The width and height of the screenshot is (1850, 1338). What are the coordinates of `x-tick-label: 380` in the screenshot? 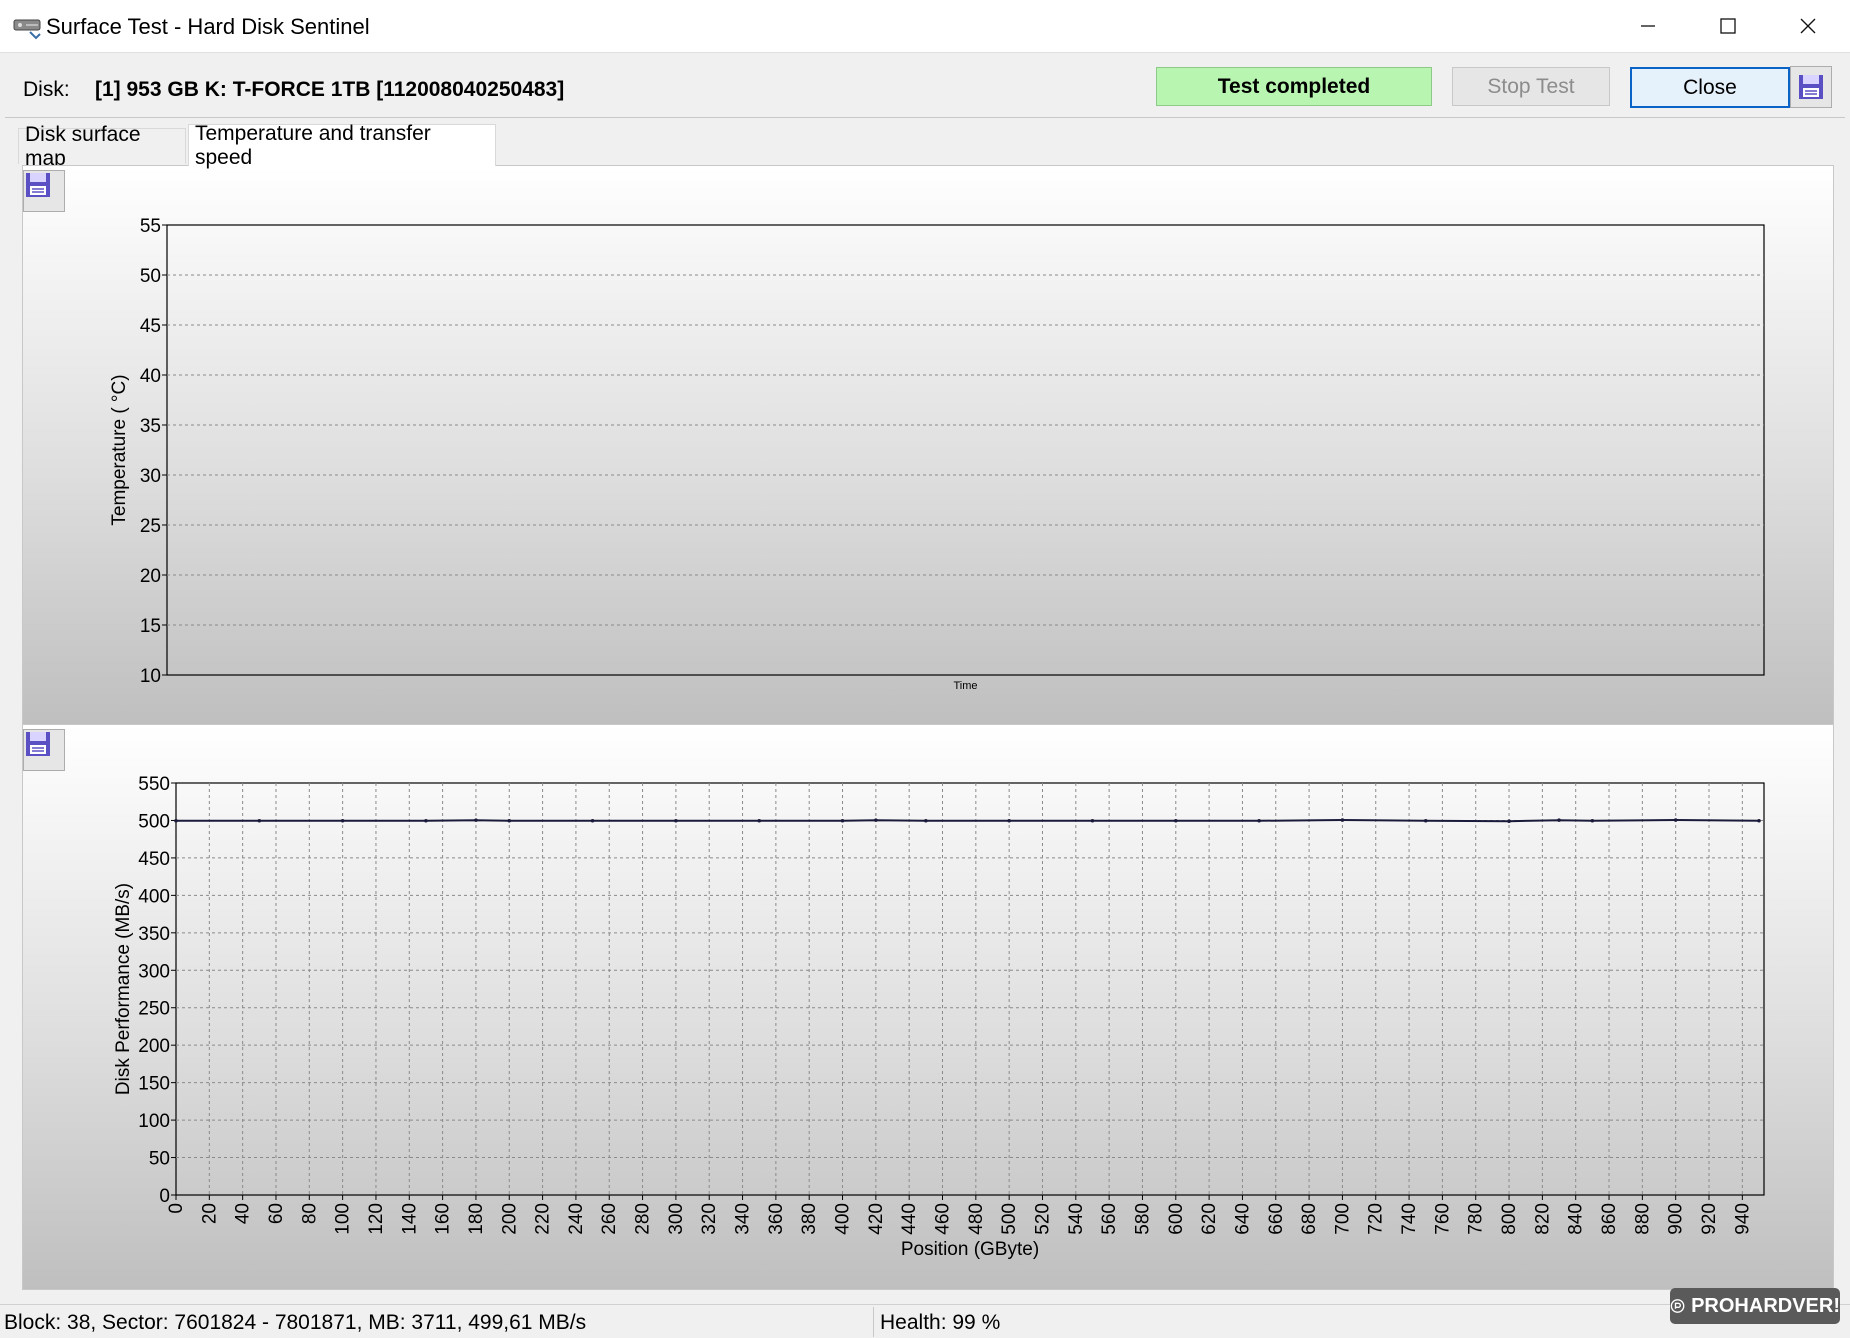 It's located at (809, 1219).